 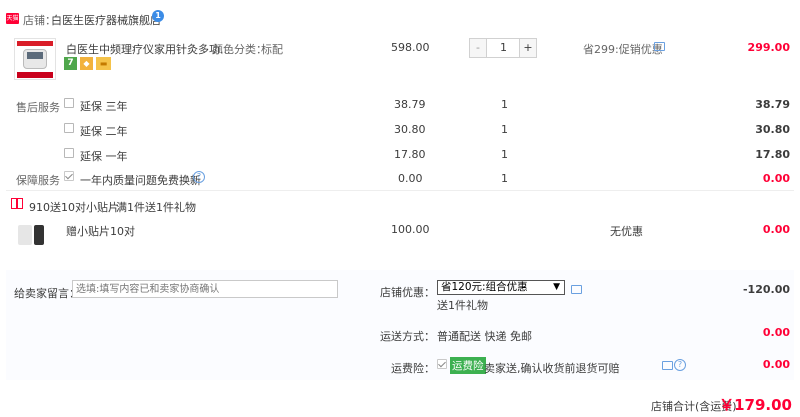 What do you see at coordinates (410, 178) in the screenshot?
I see `guarantee-price: 0.00` at bounding box center [410, 178].